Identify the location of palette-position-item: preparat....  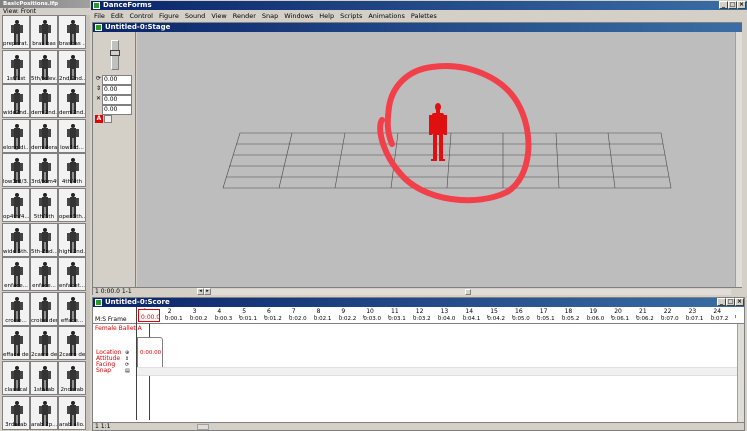
(16, 32).